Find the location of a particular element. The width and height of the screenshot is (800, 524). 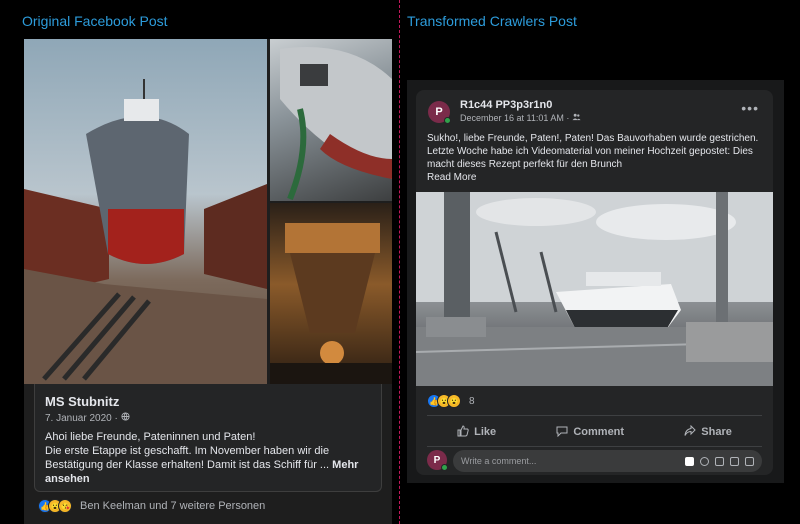

author-avatar: P is located at coordinates (439, 112).